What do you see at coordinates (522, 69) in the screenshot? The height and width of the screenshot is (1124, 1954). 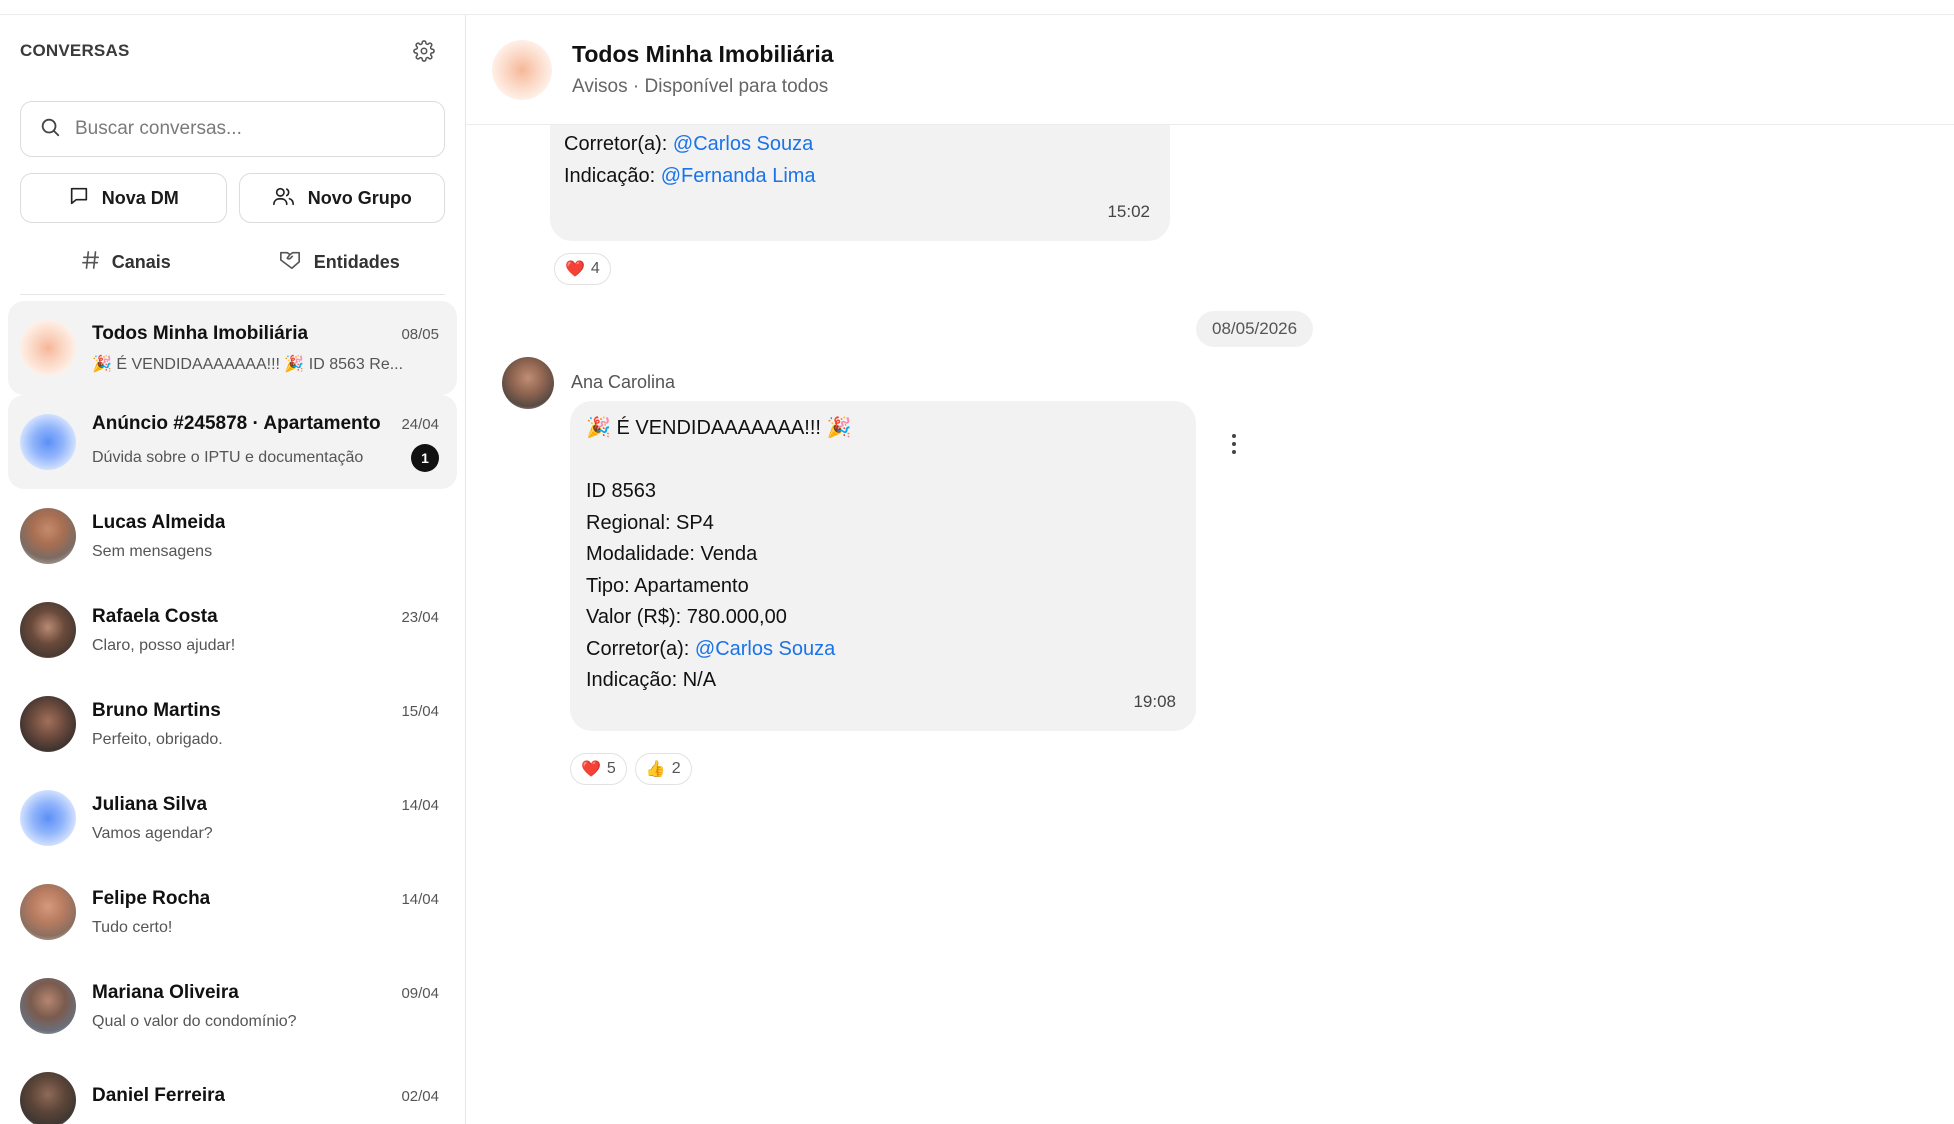 I see `channel-avatar` at bounding box center [522, 69].